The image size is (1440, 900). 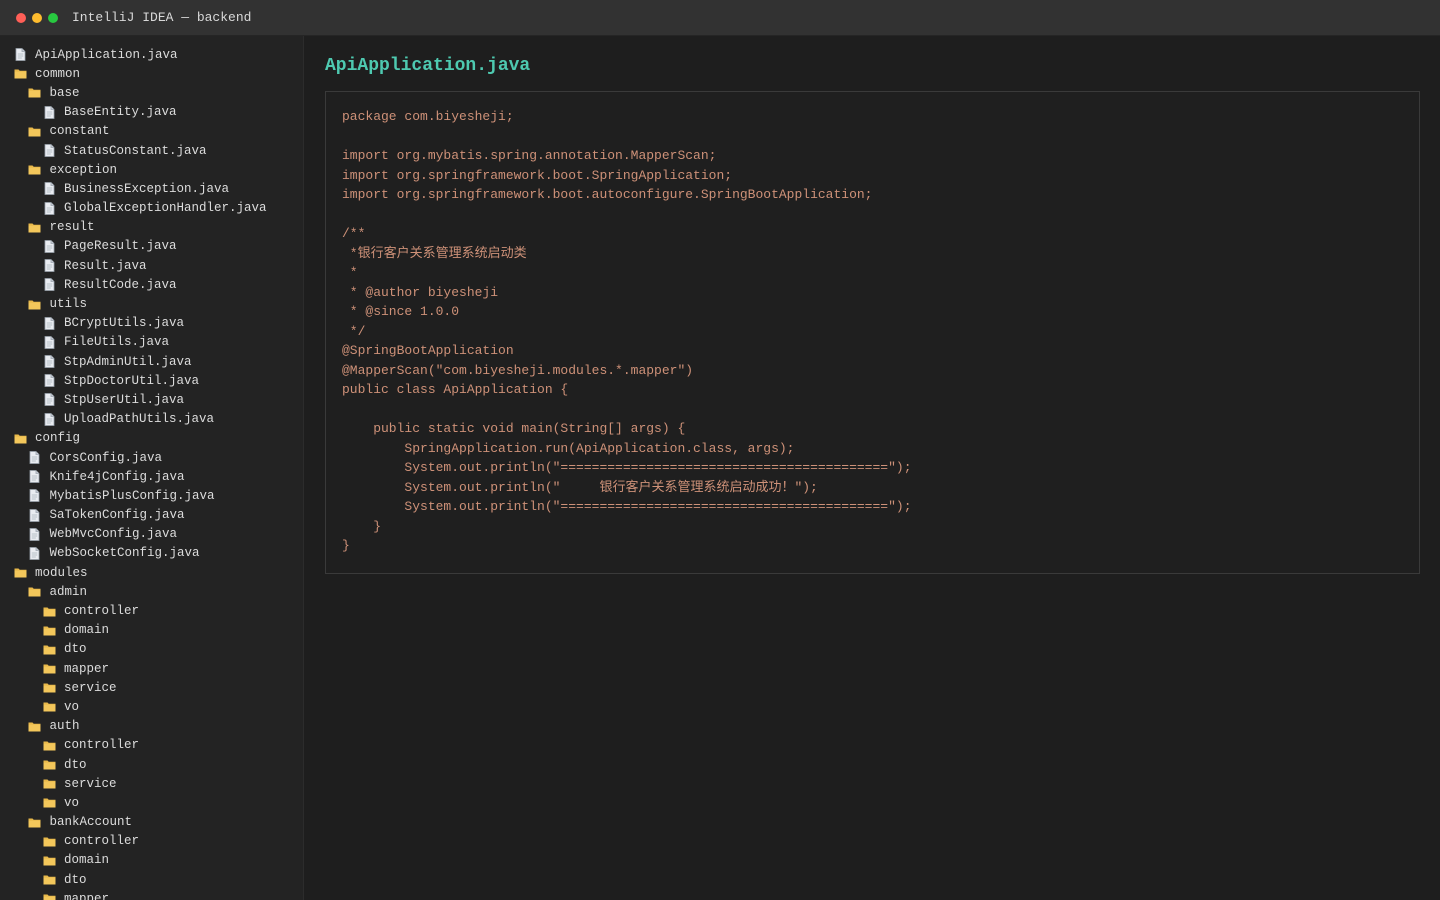 I want to click on tree-file: ResultCode.java, so click(x=151, y=284).